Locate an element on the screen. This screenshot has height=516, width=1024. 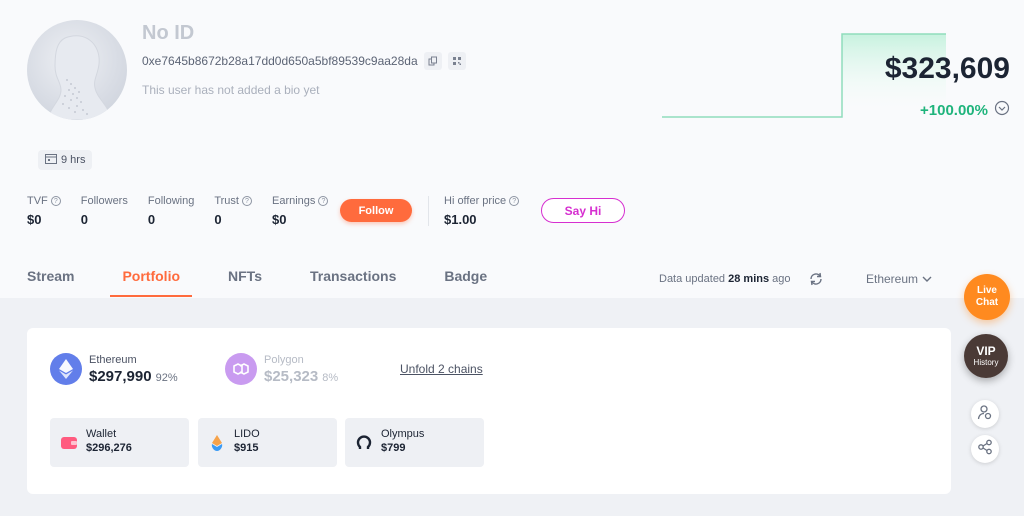
stat-earnings: Earnings? $0 is located at coordinates (300, 210).